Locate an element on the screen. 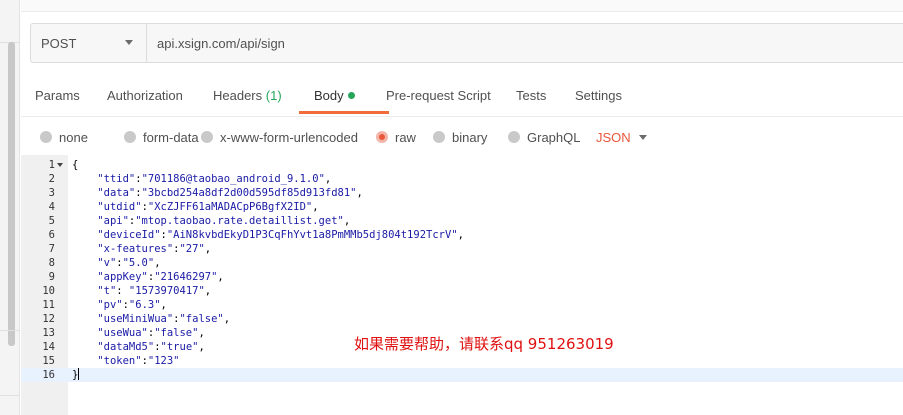 This screenshot has height=415, width=903. tab-label: Tests is located at coordinates (531, 95).